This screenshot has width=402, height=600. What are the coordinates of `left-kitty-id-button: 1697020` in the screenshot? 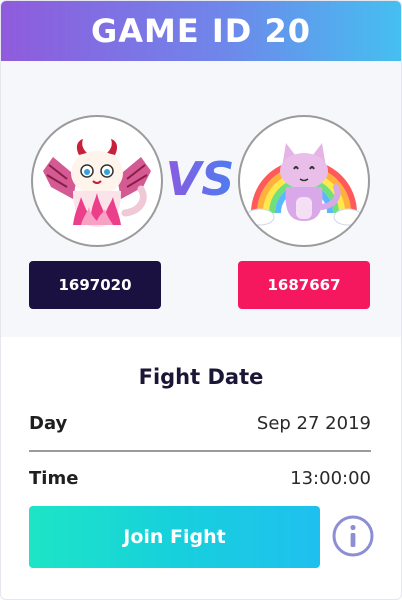 It's located at (95, 285).